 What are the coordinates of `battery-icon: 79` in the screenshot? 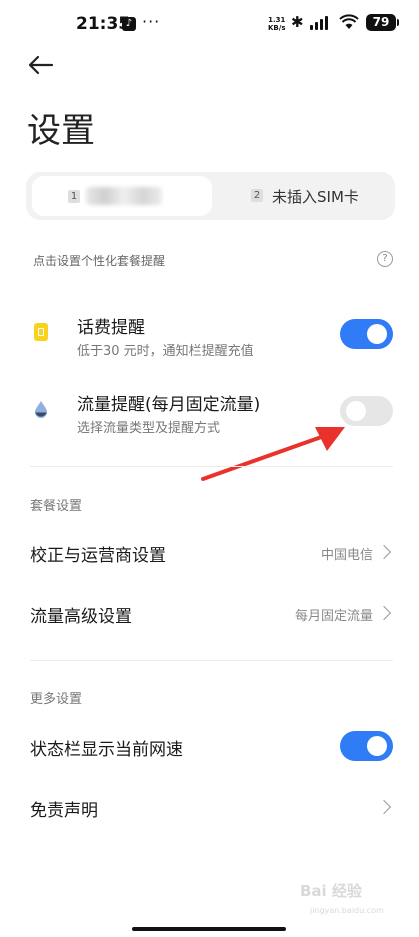 It's located at (382, 22).